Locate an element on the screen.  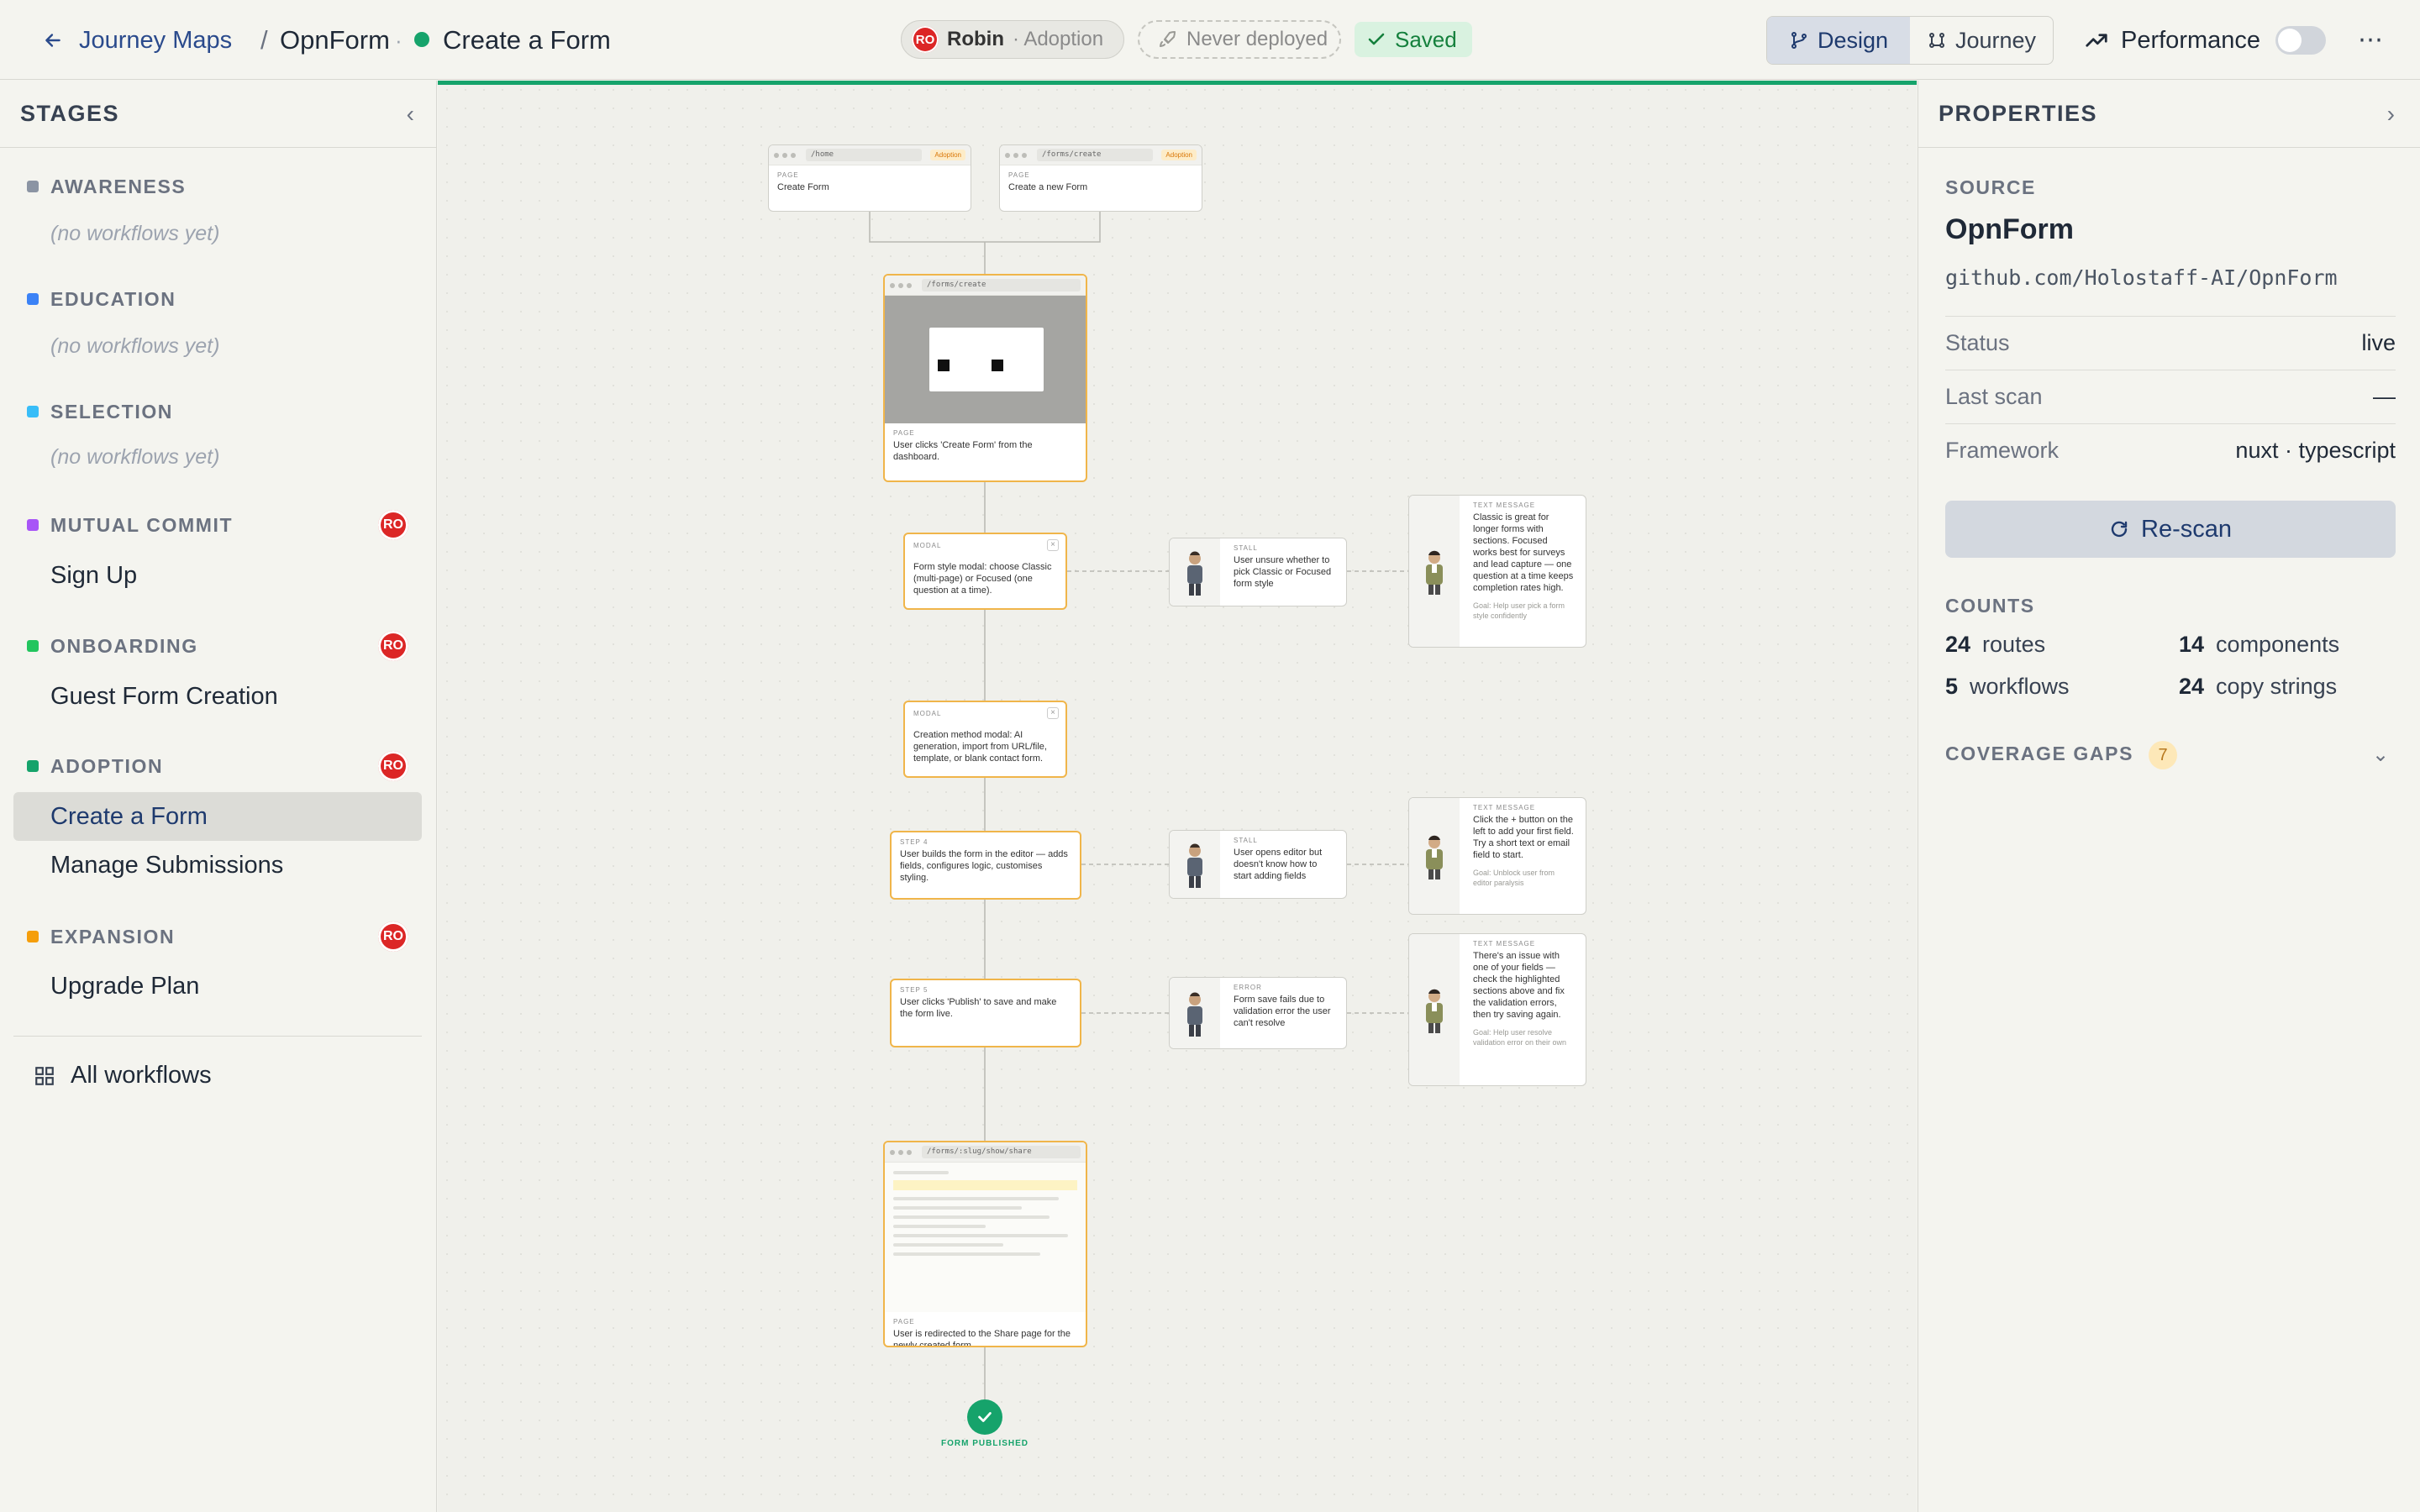
stage-awareness: AWARENESS is located at coordinates (107, 186).